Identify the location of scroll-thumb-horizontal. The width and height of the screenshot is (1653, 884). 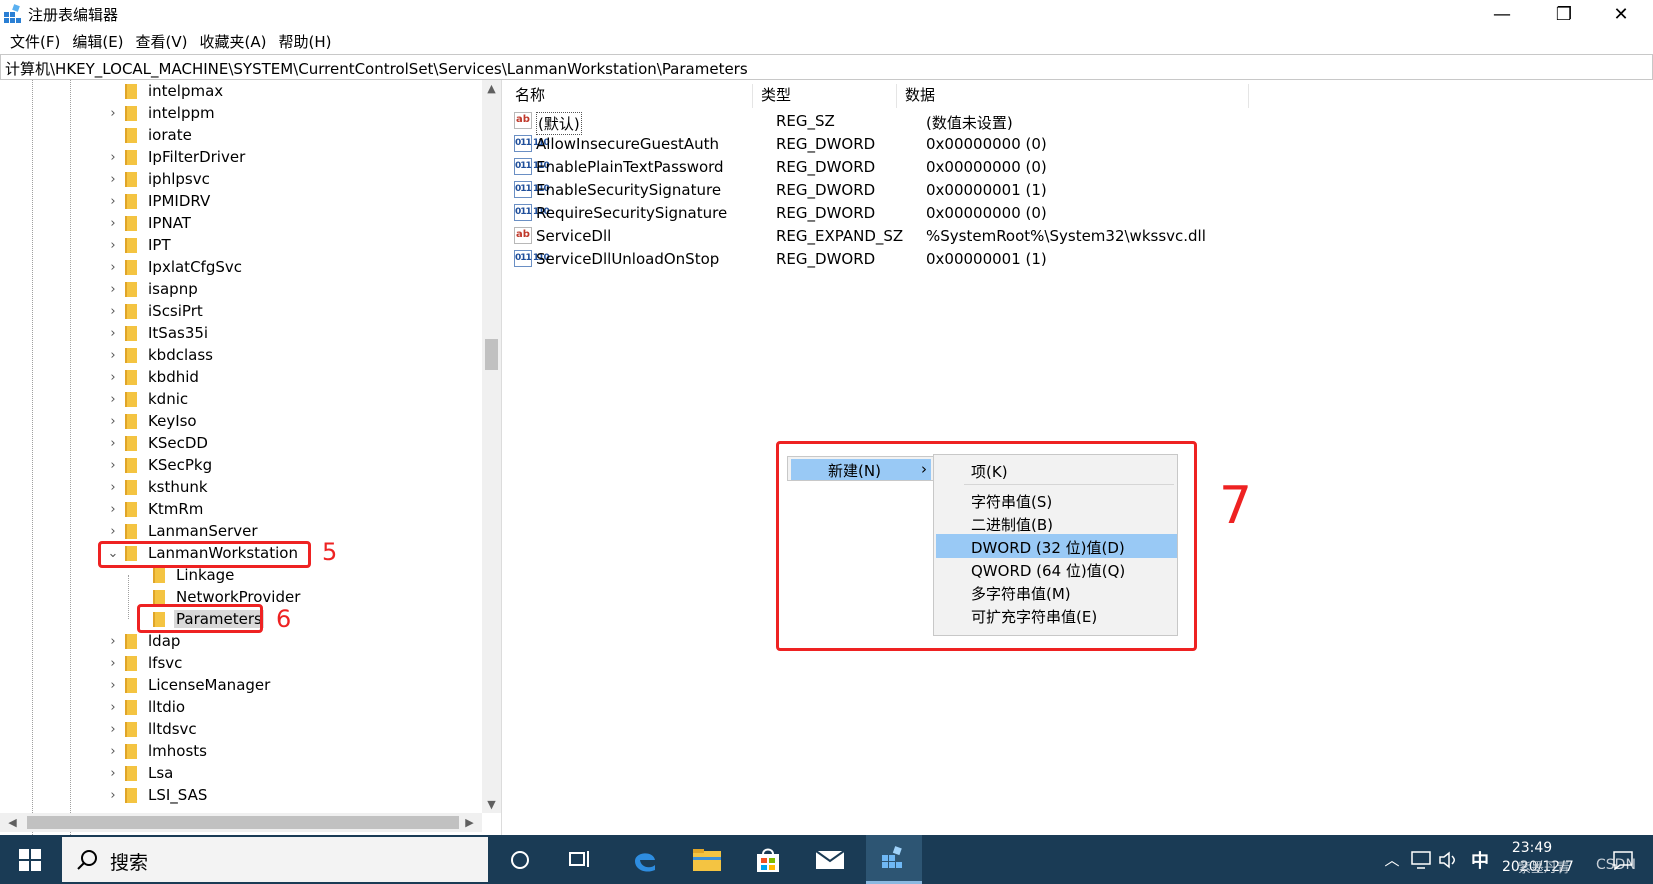
(243, 822).